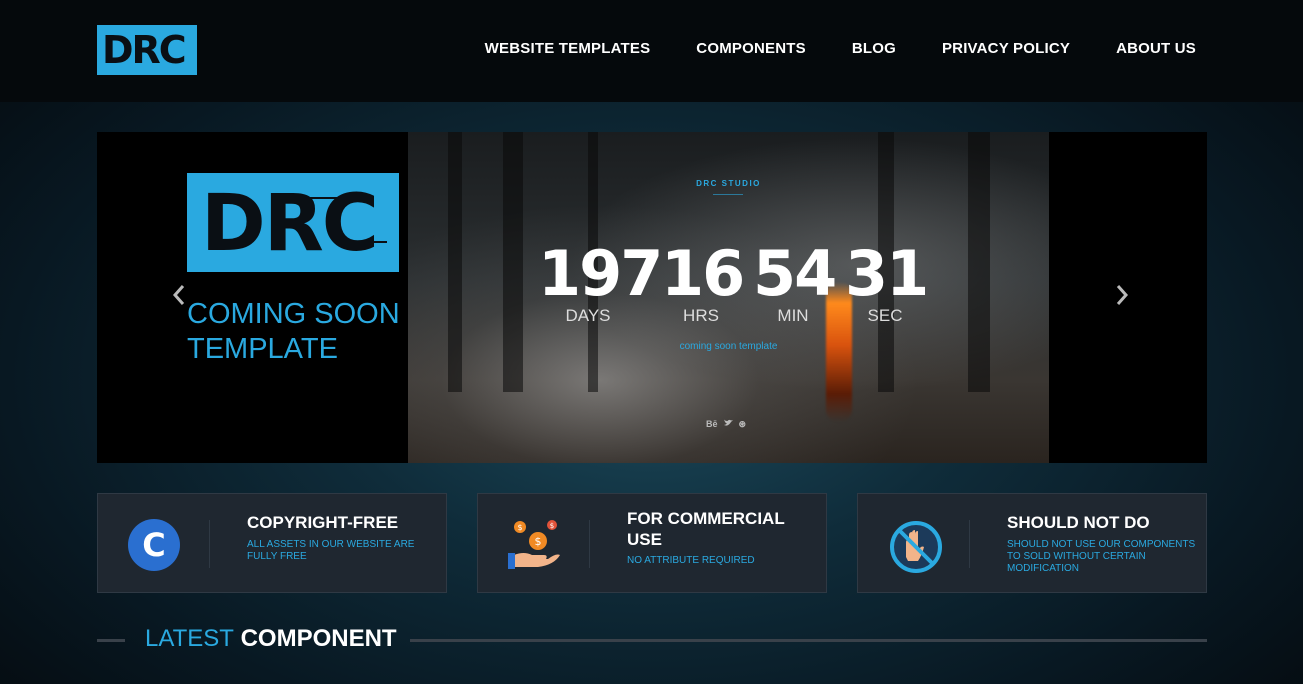 The height and width of the screenshot is (684, 1303). I want to click on studio-underline, so click(728, 194).